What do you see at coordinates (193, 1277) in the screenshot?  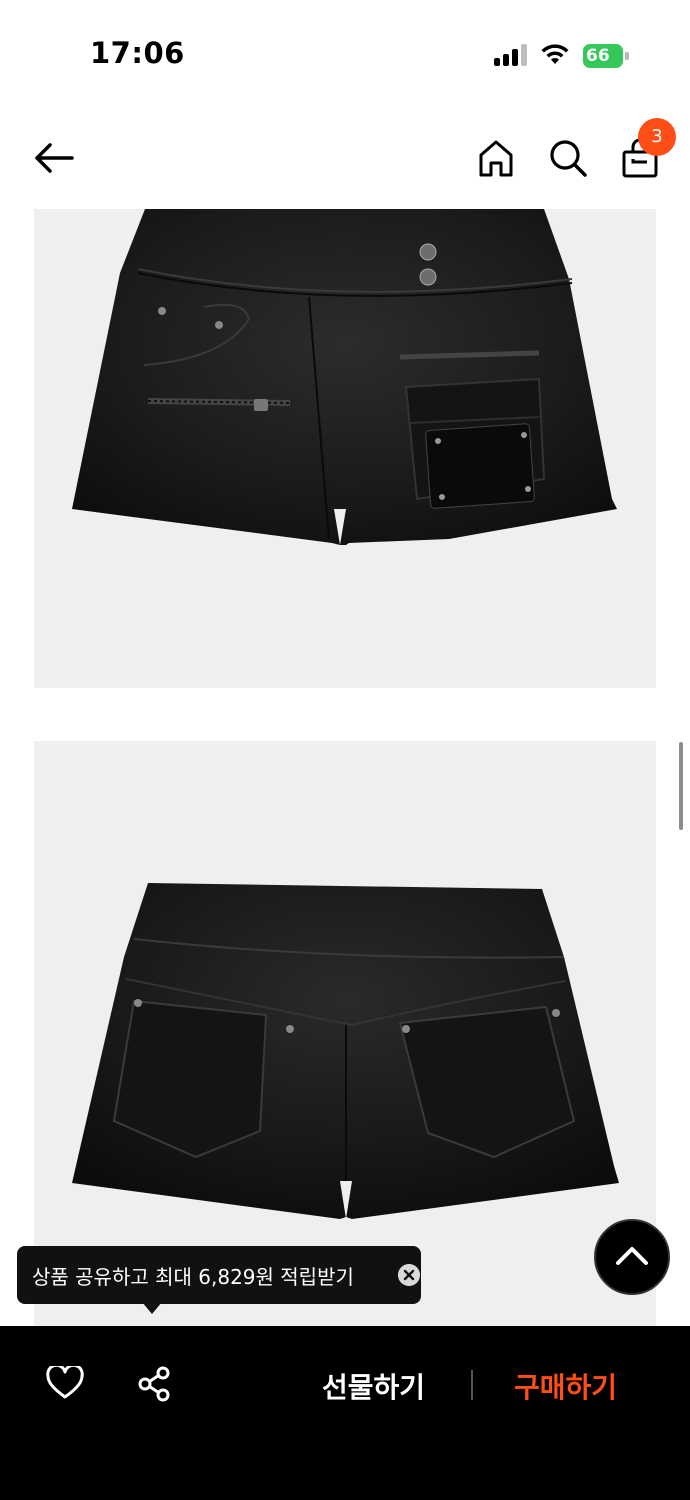 I see `tooltip-text: 상품 공유하고 최대 6,829원 적립받기` at bounding box center [193, 1277].